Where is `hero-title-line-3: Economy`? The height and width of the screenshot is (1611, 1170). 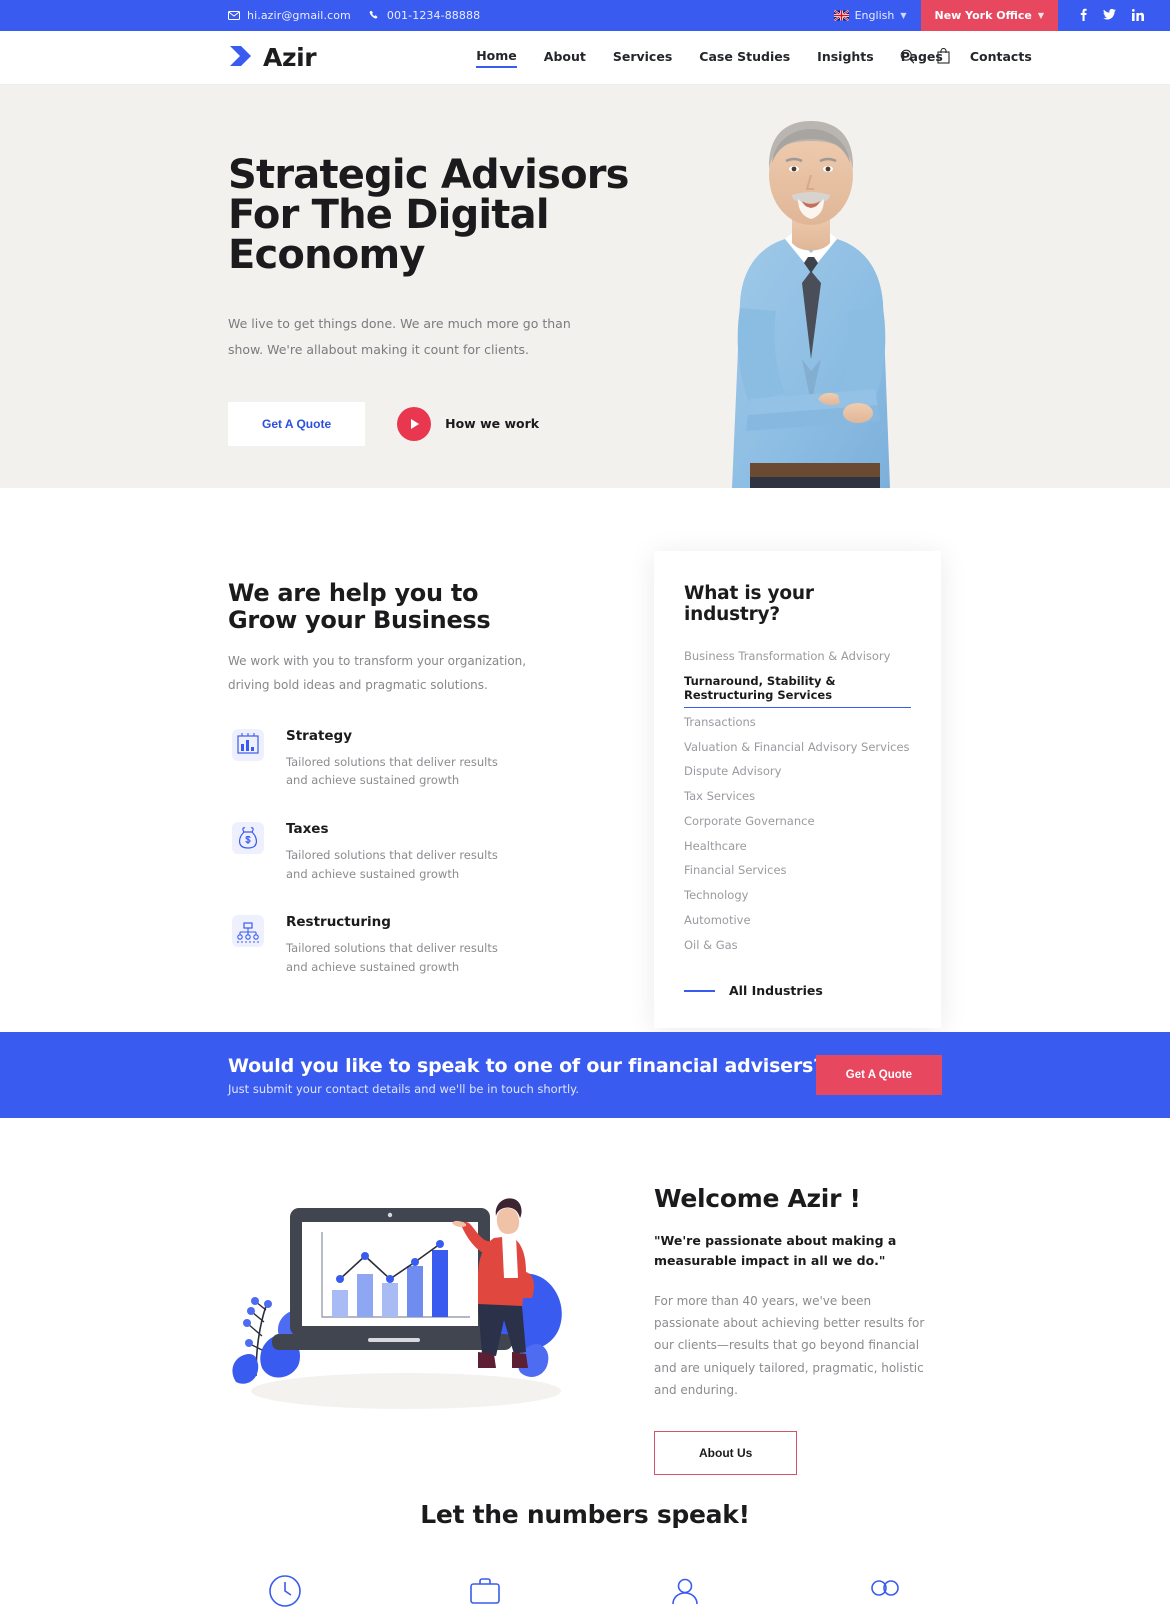
hero-title-line-3: Economy is located at coordinates (326, 255).